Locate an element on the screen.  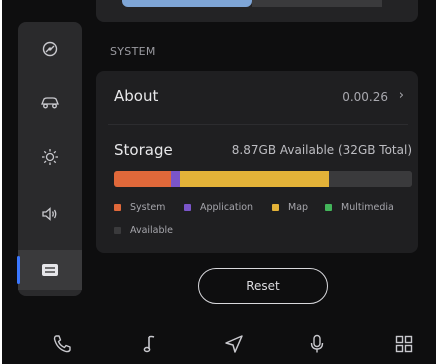
phone-icon is located at coordinates (62, 346).